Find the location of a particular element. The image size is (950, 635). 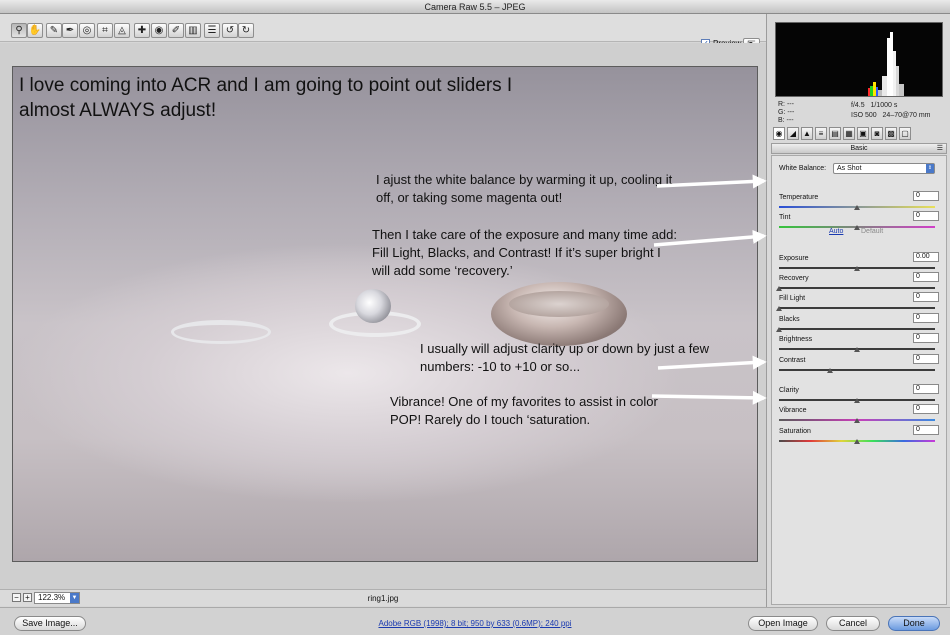

temperature-value-input: 0 is located at coordinates (926, 196).